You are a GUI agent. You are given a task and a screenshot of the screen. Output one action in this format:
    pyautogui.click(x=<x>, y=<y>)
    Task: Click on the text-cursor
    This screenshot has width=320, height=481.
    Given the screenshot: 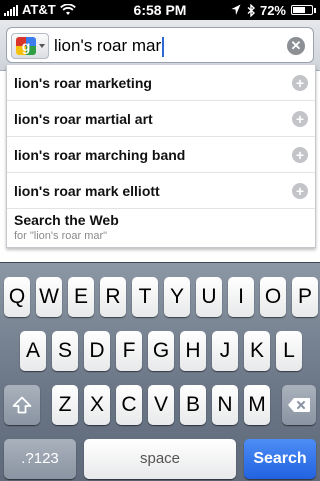 What is the action you would take?
    pyautogui.click(x=163, y=46)
    